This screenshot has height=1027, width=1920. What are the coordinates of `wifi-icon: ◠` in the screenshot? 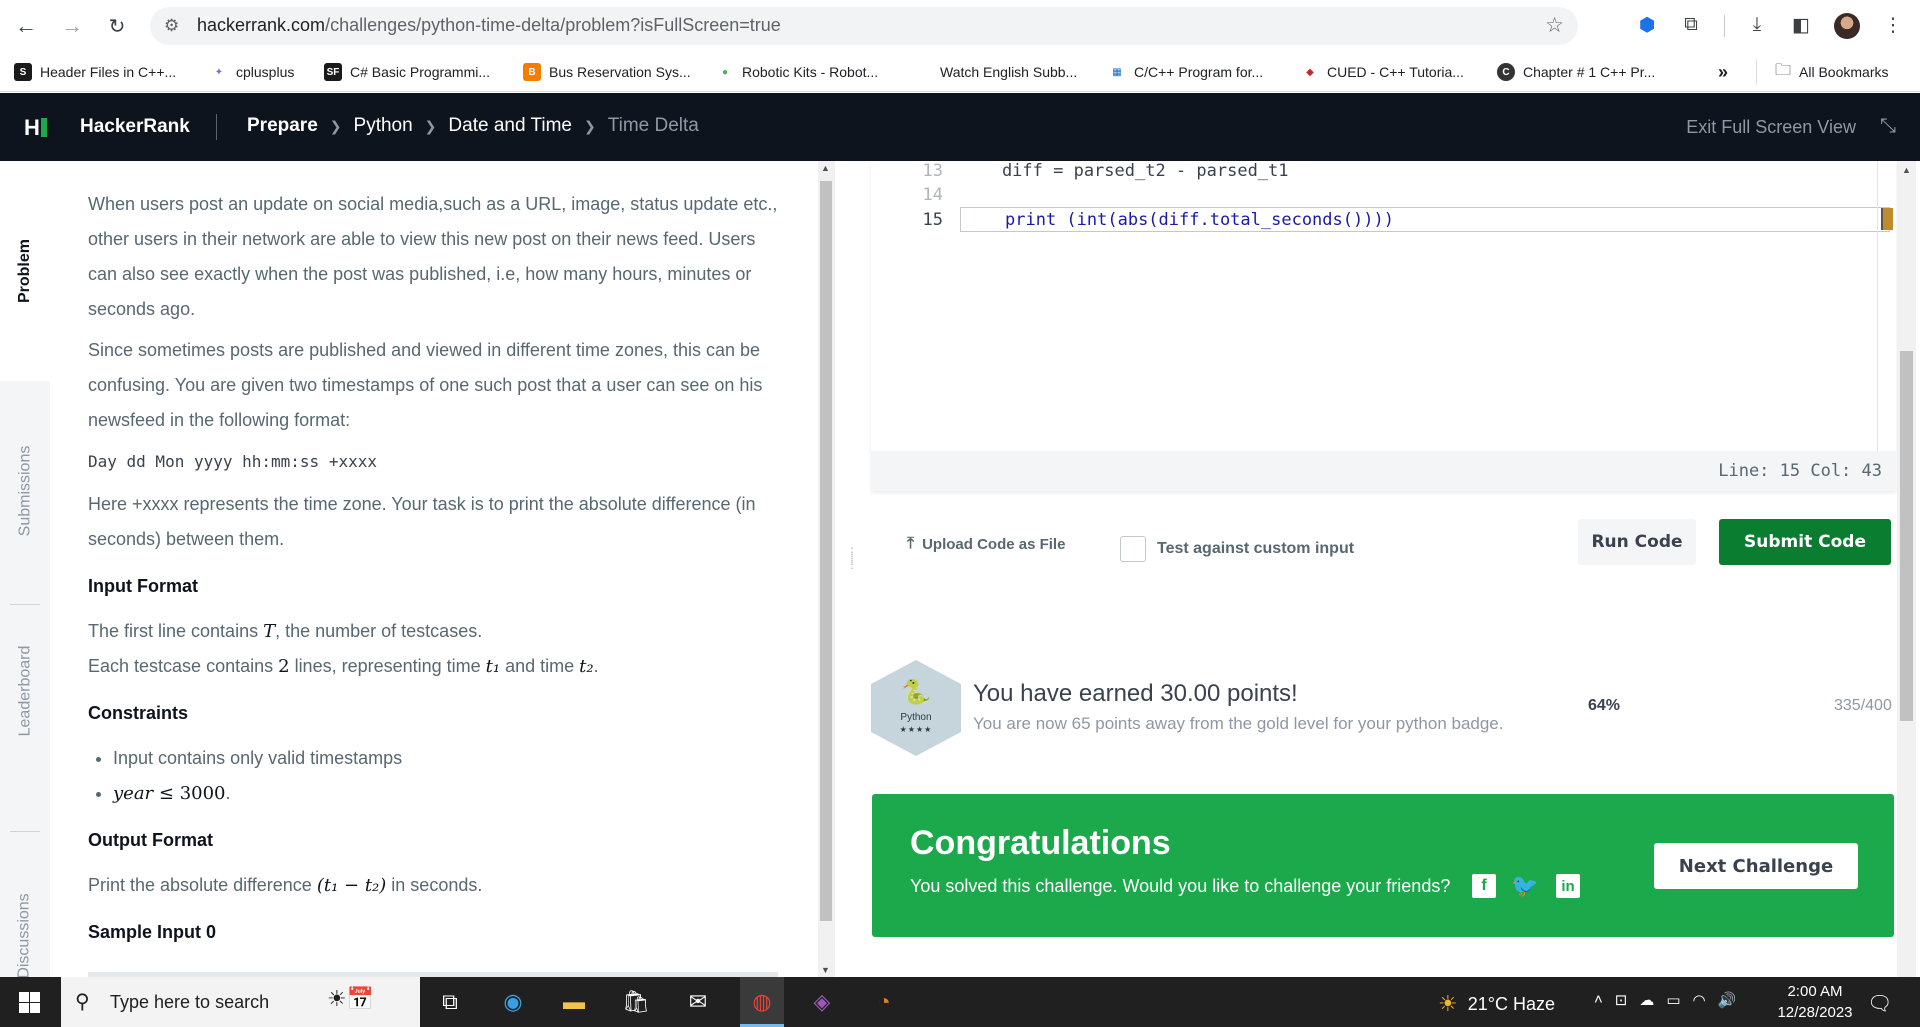 It's located at (1699, 1000).